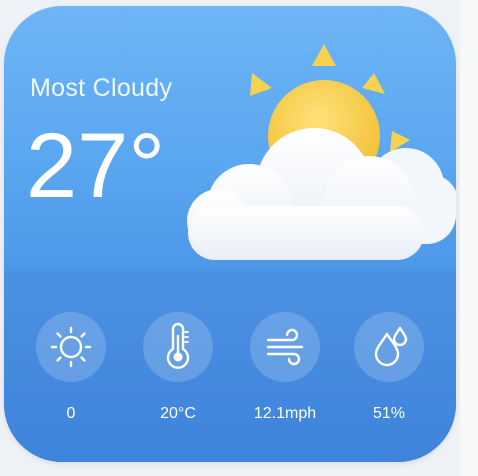 The width and height of the screenshot is (478, 476). Describe the element at coordinates (178, 413) in the screenshot. I see `stat-value-temperature: 20°C` at that location.